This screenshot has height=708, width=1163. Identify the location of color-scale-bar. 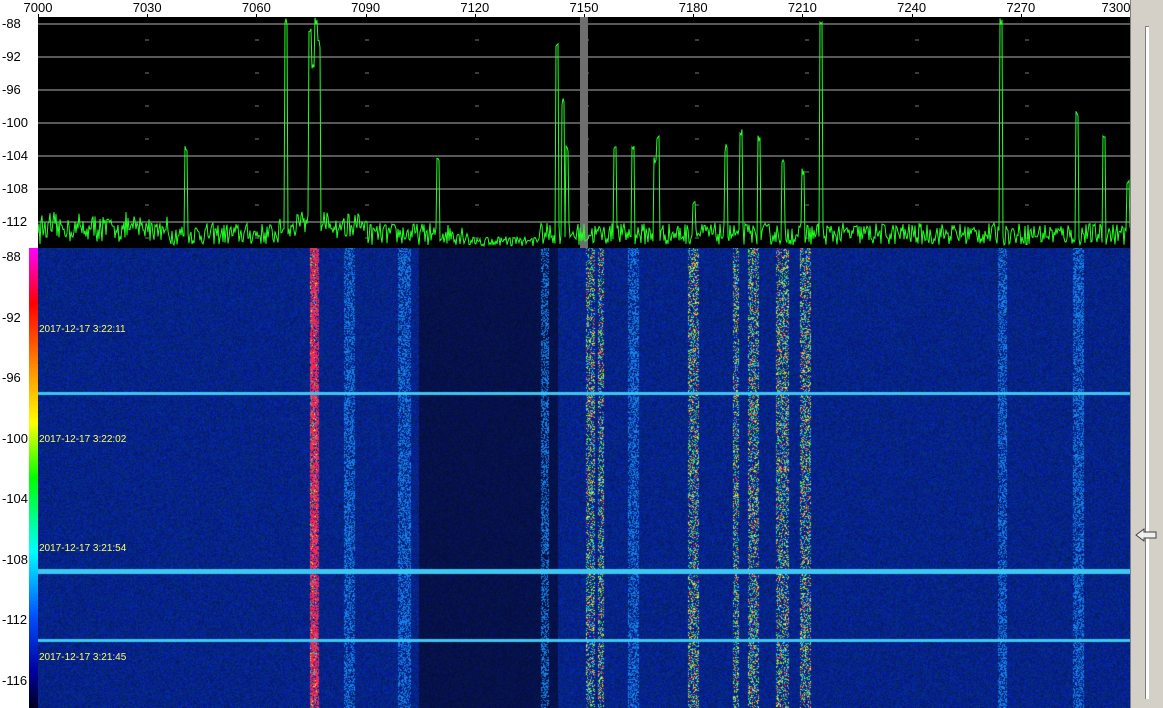
(33, 478).